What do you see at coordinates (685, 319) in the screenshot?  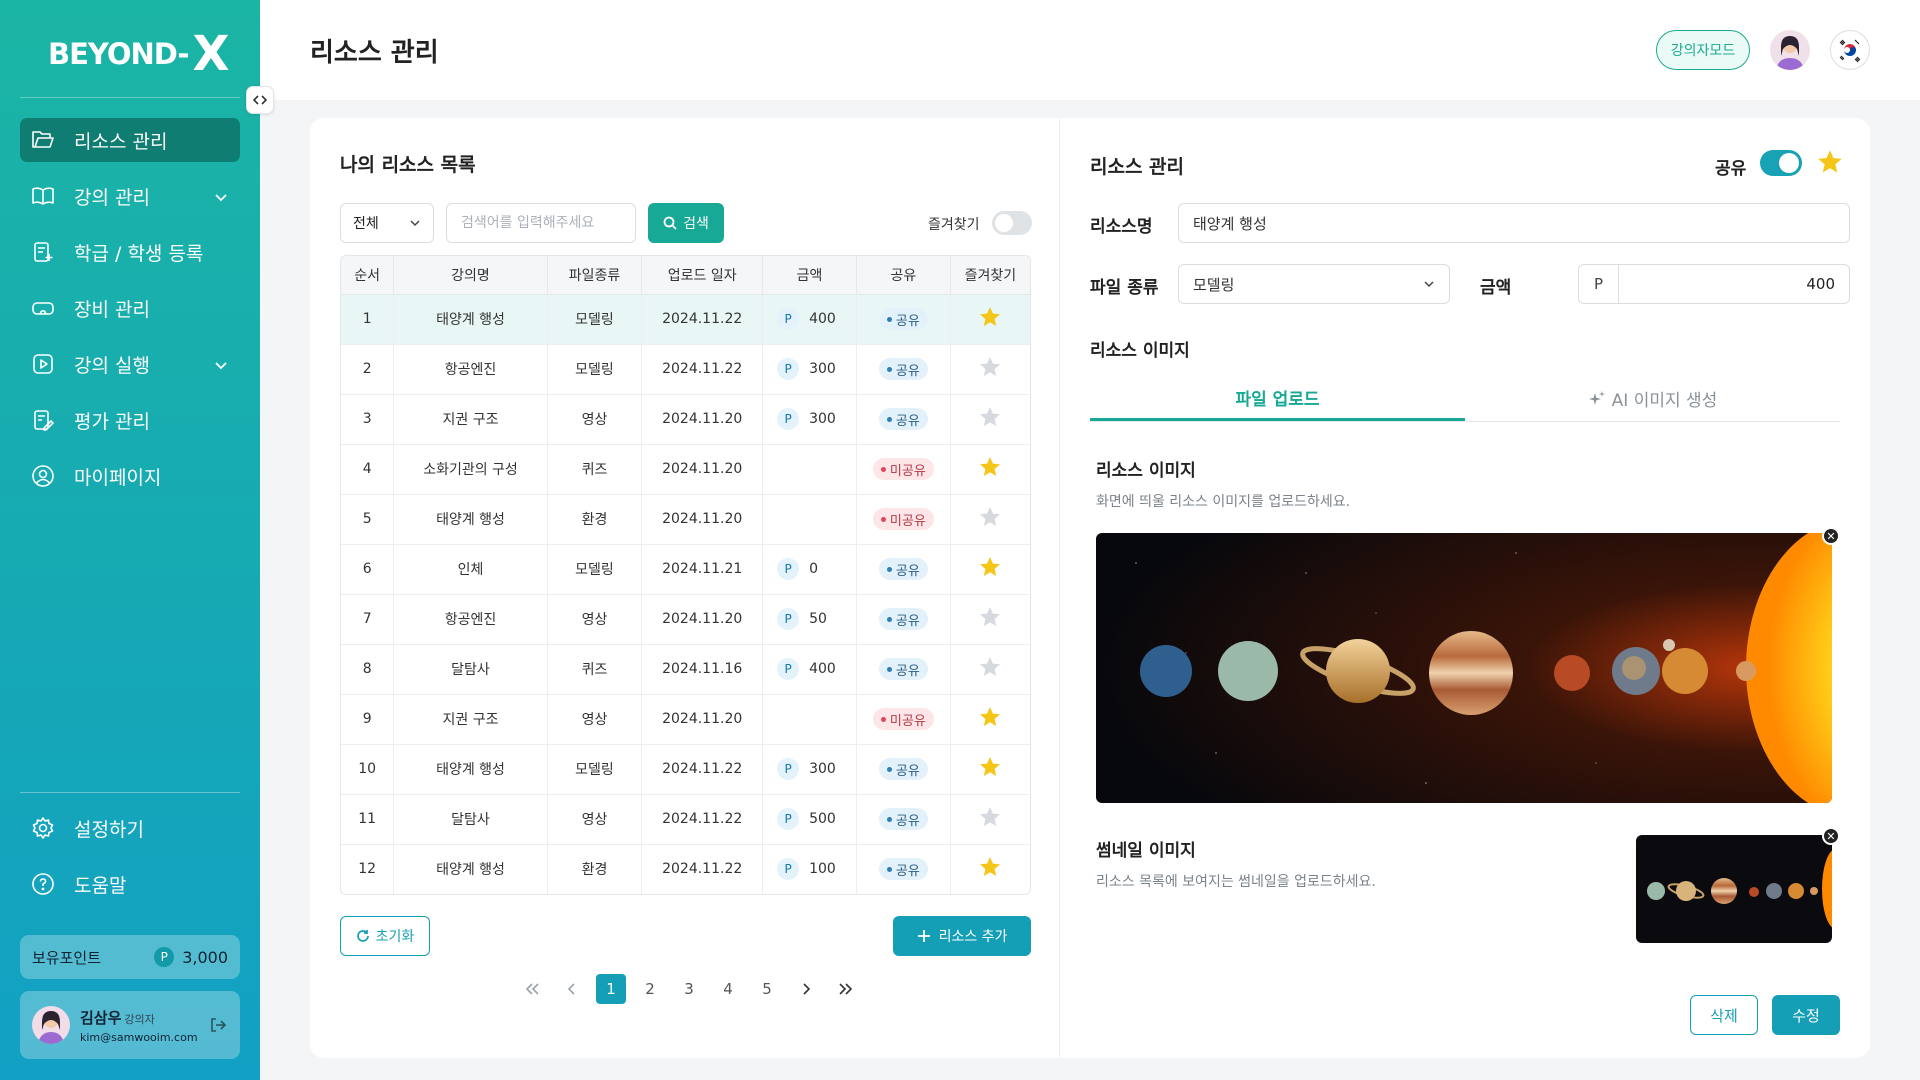 I see `table-row: 1 태양계 행성 모델링 2024.11.22 P 400 공유` at bounding box center [685, 319].